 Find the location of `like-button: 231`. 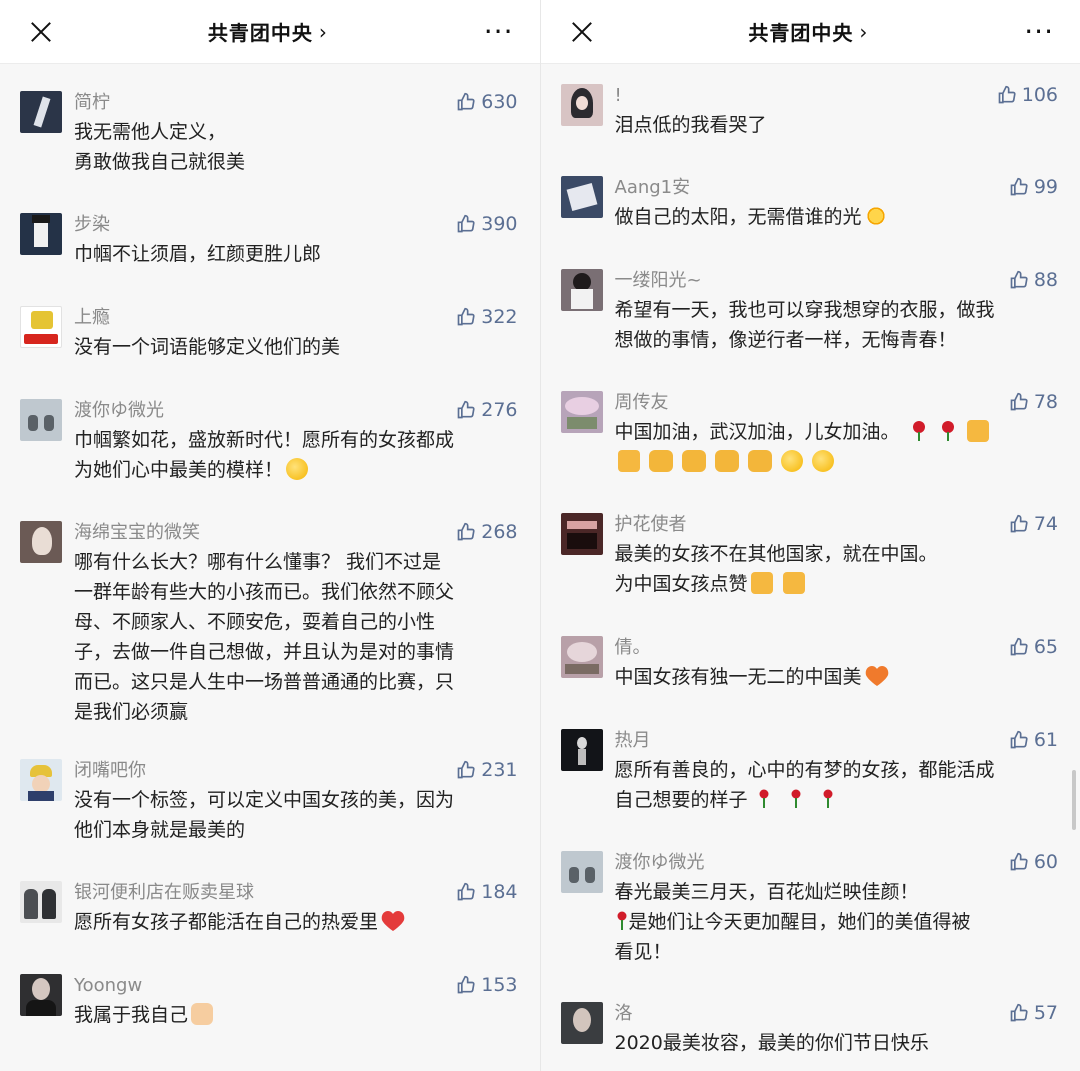

like-button: 231 is located at coordinates (487, 770).